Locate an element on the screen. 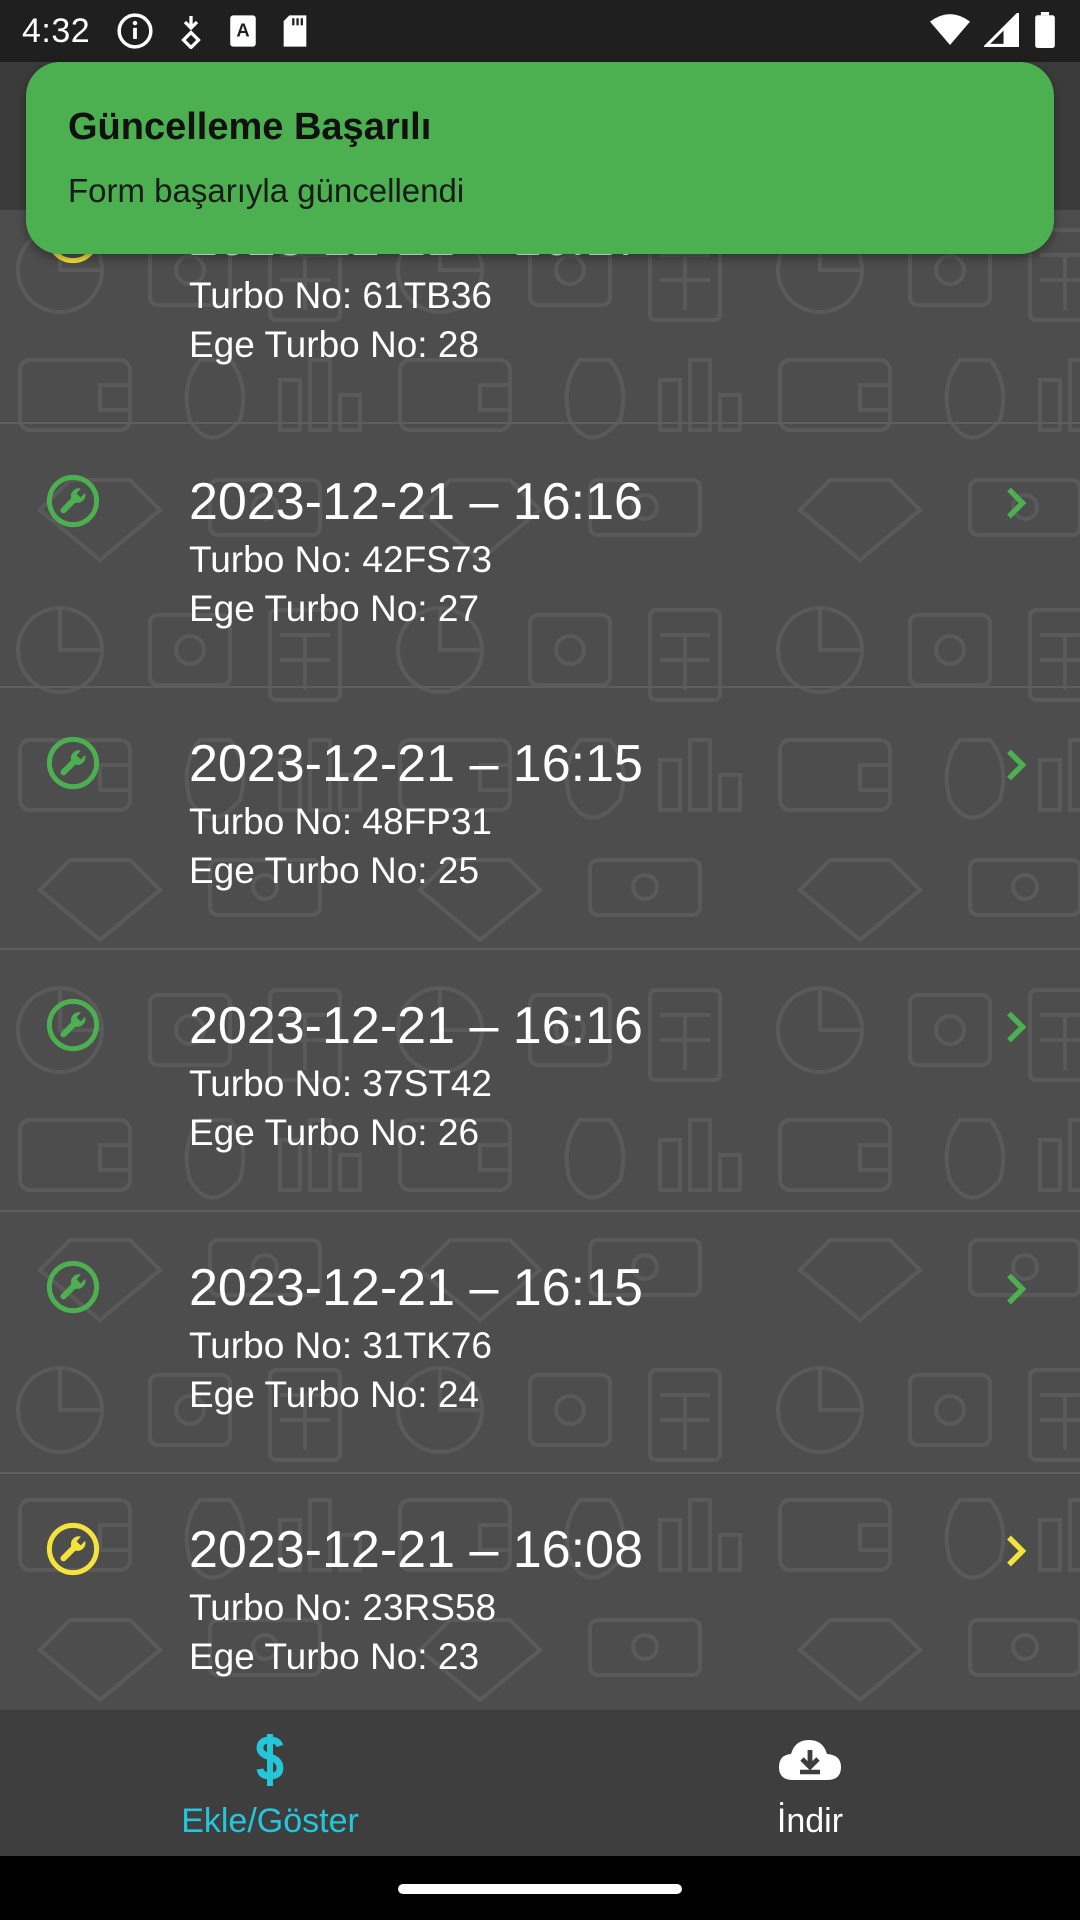  item-turbo-no: Turbo No: 42FS73 is located at coordinates (341, 559).